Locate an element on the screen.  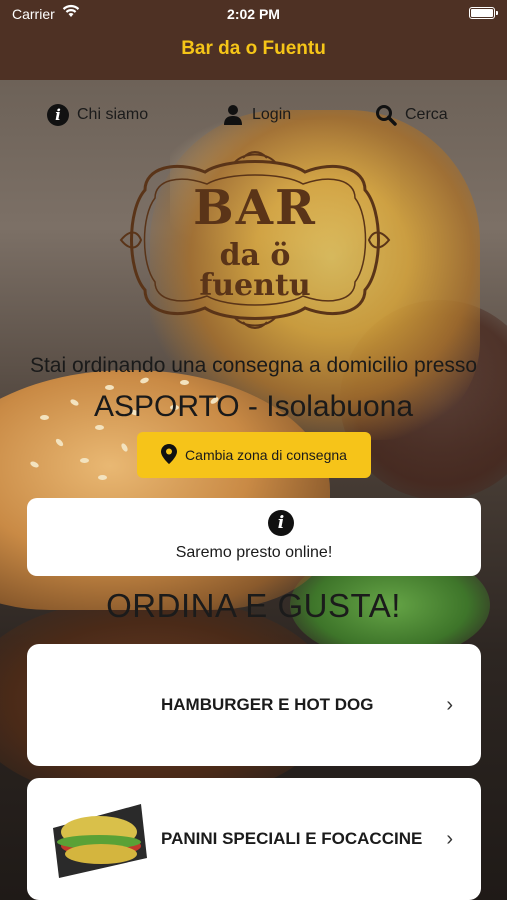
login-link: Login is located at coordinates (256, 115).